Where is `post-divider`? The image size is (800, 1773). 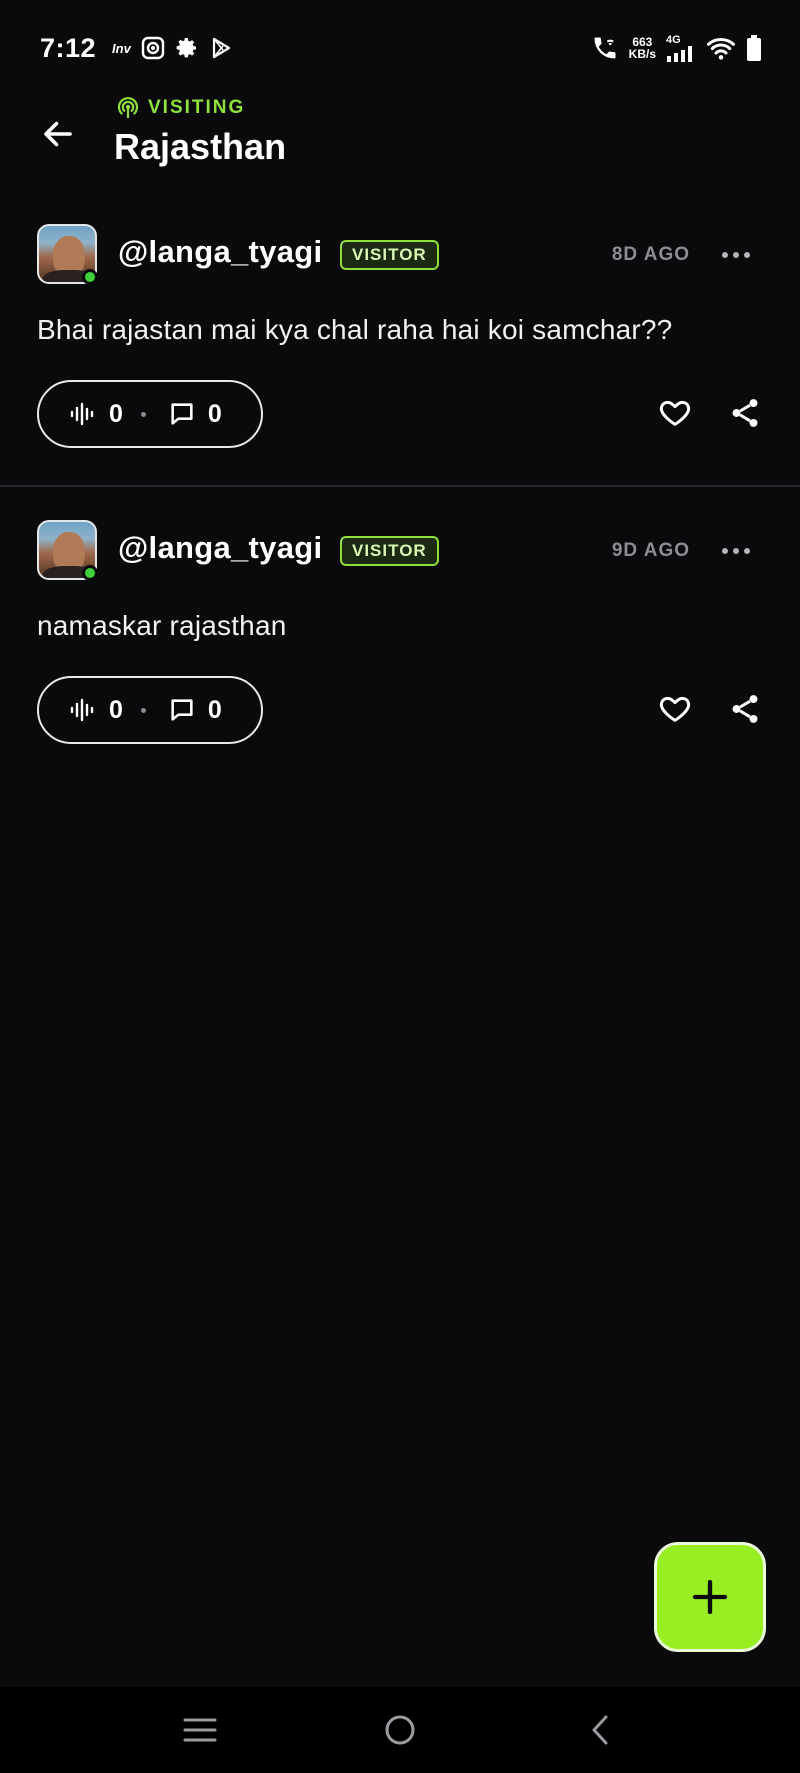 post-divider is located at coordinates (400, 486).